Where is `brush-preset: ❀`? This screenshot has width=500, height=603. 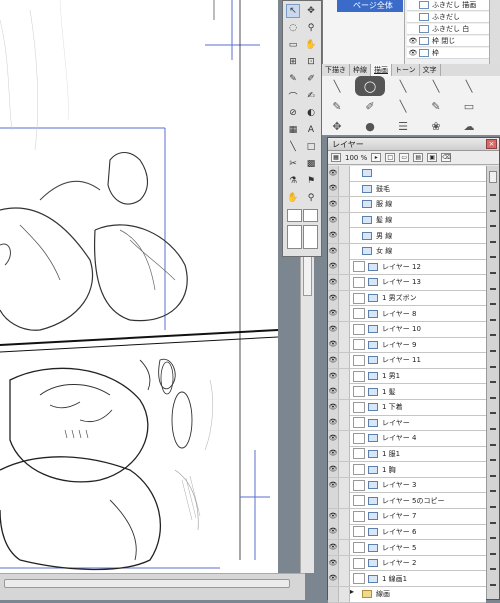 brush-preset: ❀ is located at coordinates (436, 126).